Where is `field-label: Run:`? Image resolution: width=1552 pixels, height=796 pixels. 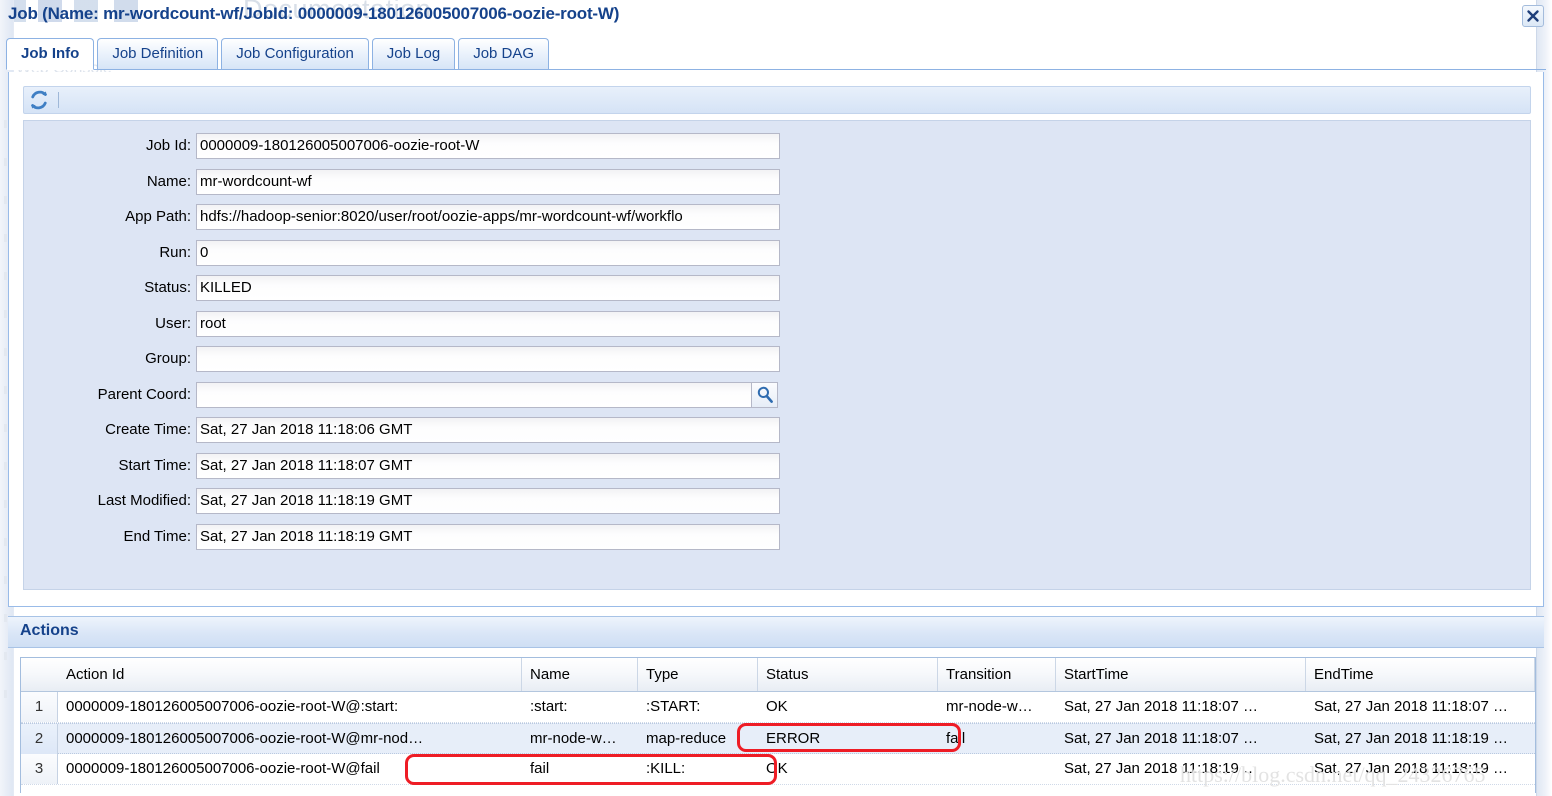
field-label: Run: is located at coordinates (175, 252).